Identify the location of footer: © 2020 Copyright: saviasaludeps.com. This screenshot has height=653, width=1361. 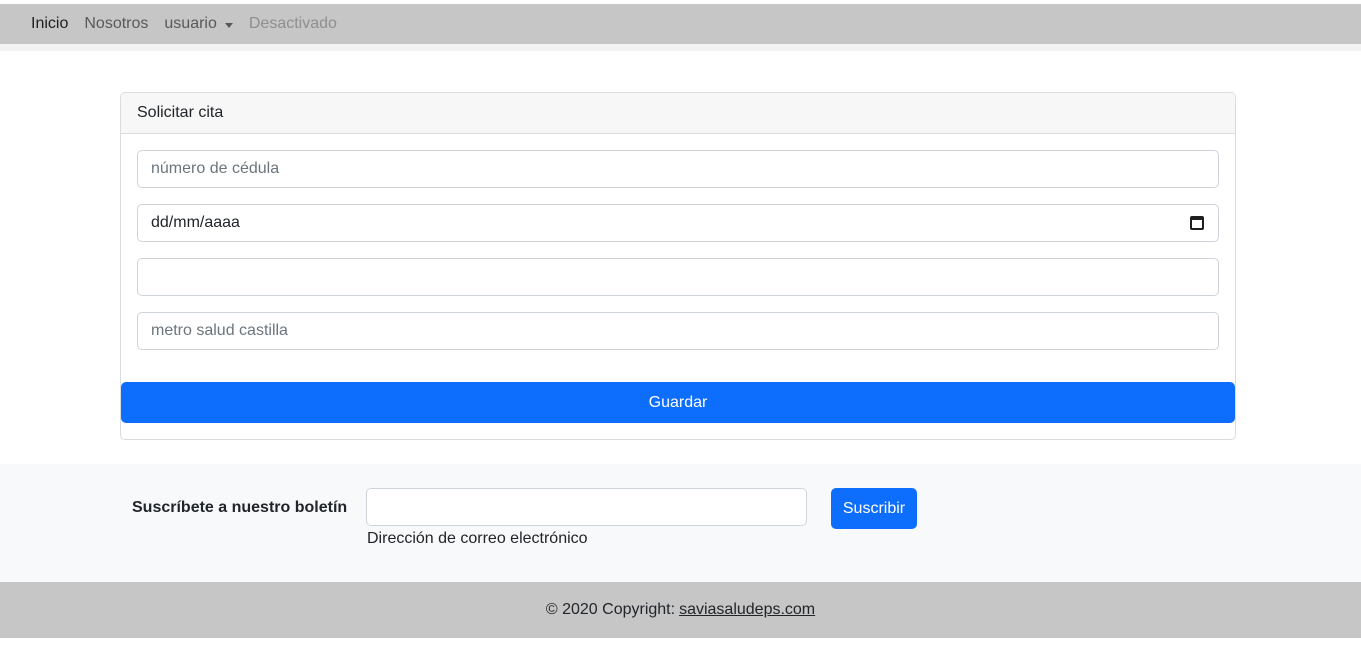
(680, 610).